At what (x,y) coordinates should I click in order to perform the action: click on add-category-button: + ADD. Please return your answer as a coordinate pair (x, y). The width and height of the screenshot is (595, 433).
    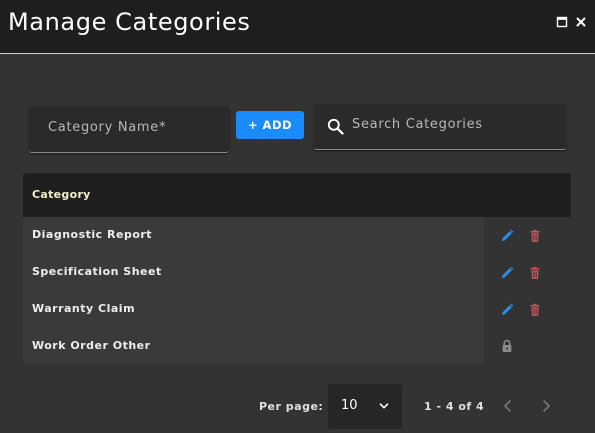
    Looking at the image, I should click on (270, 125).